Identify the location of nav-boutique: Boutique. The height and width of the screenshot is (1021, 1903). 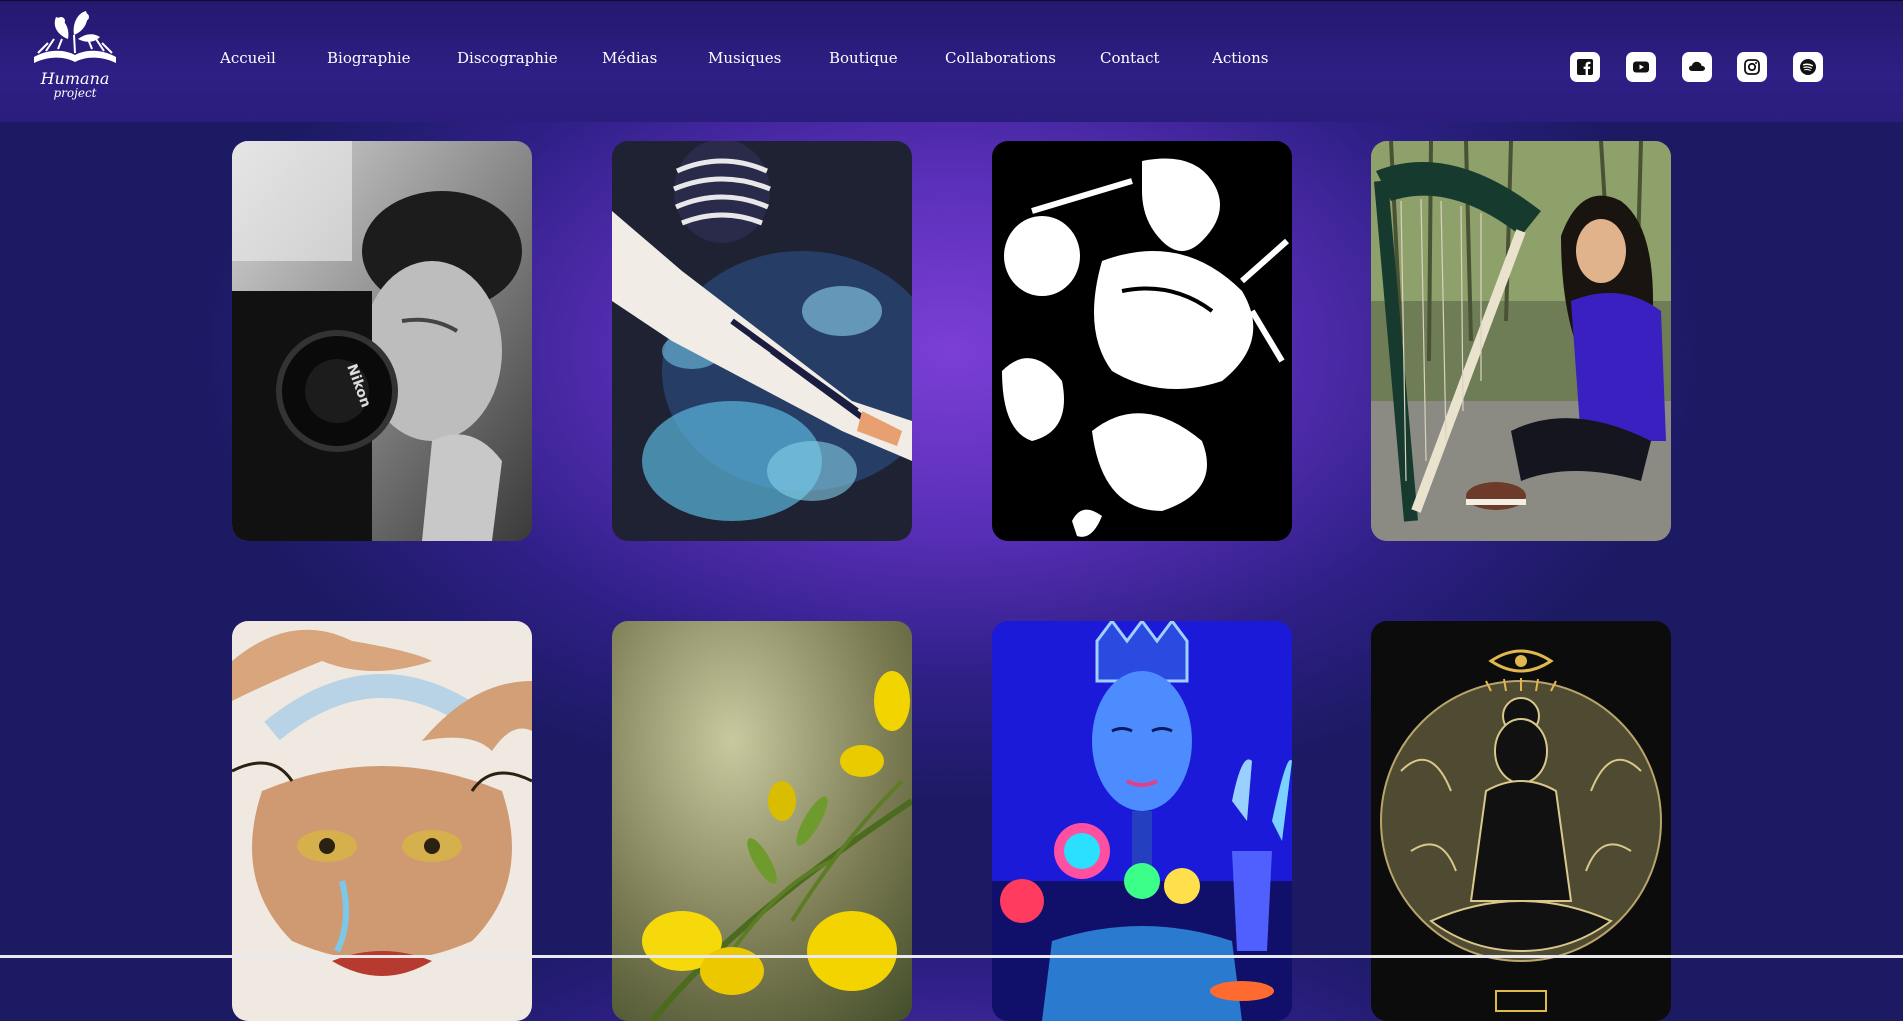
(863, 58).